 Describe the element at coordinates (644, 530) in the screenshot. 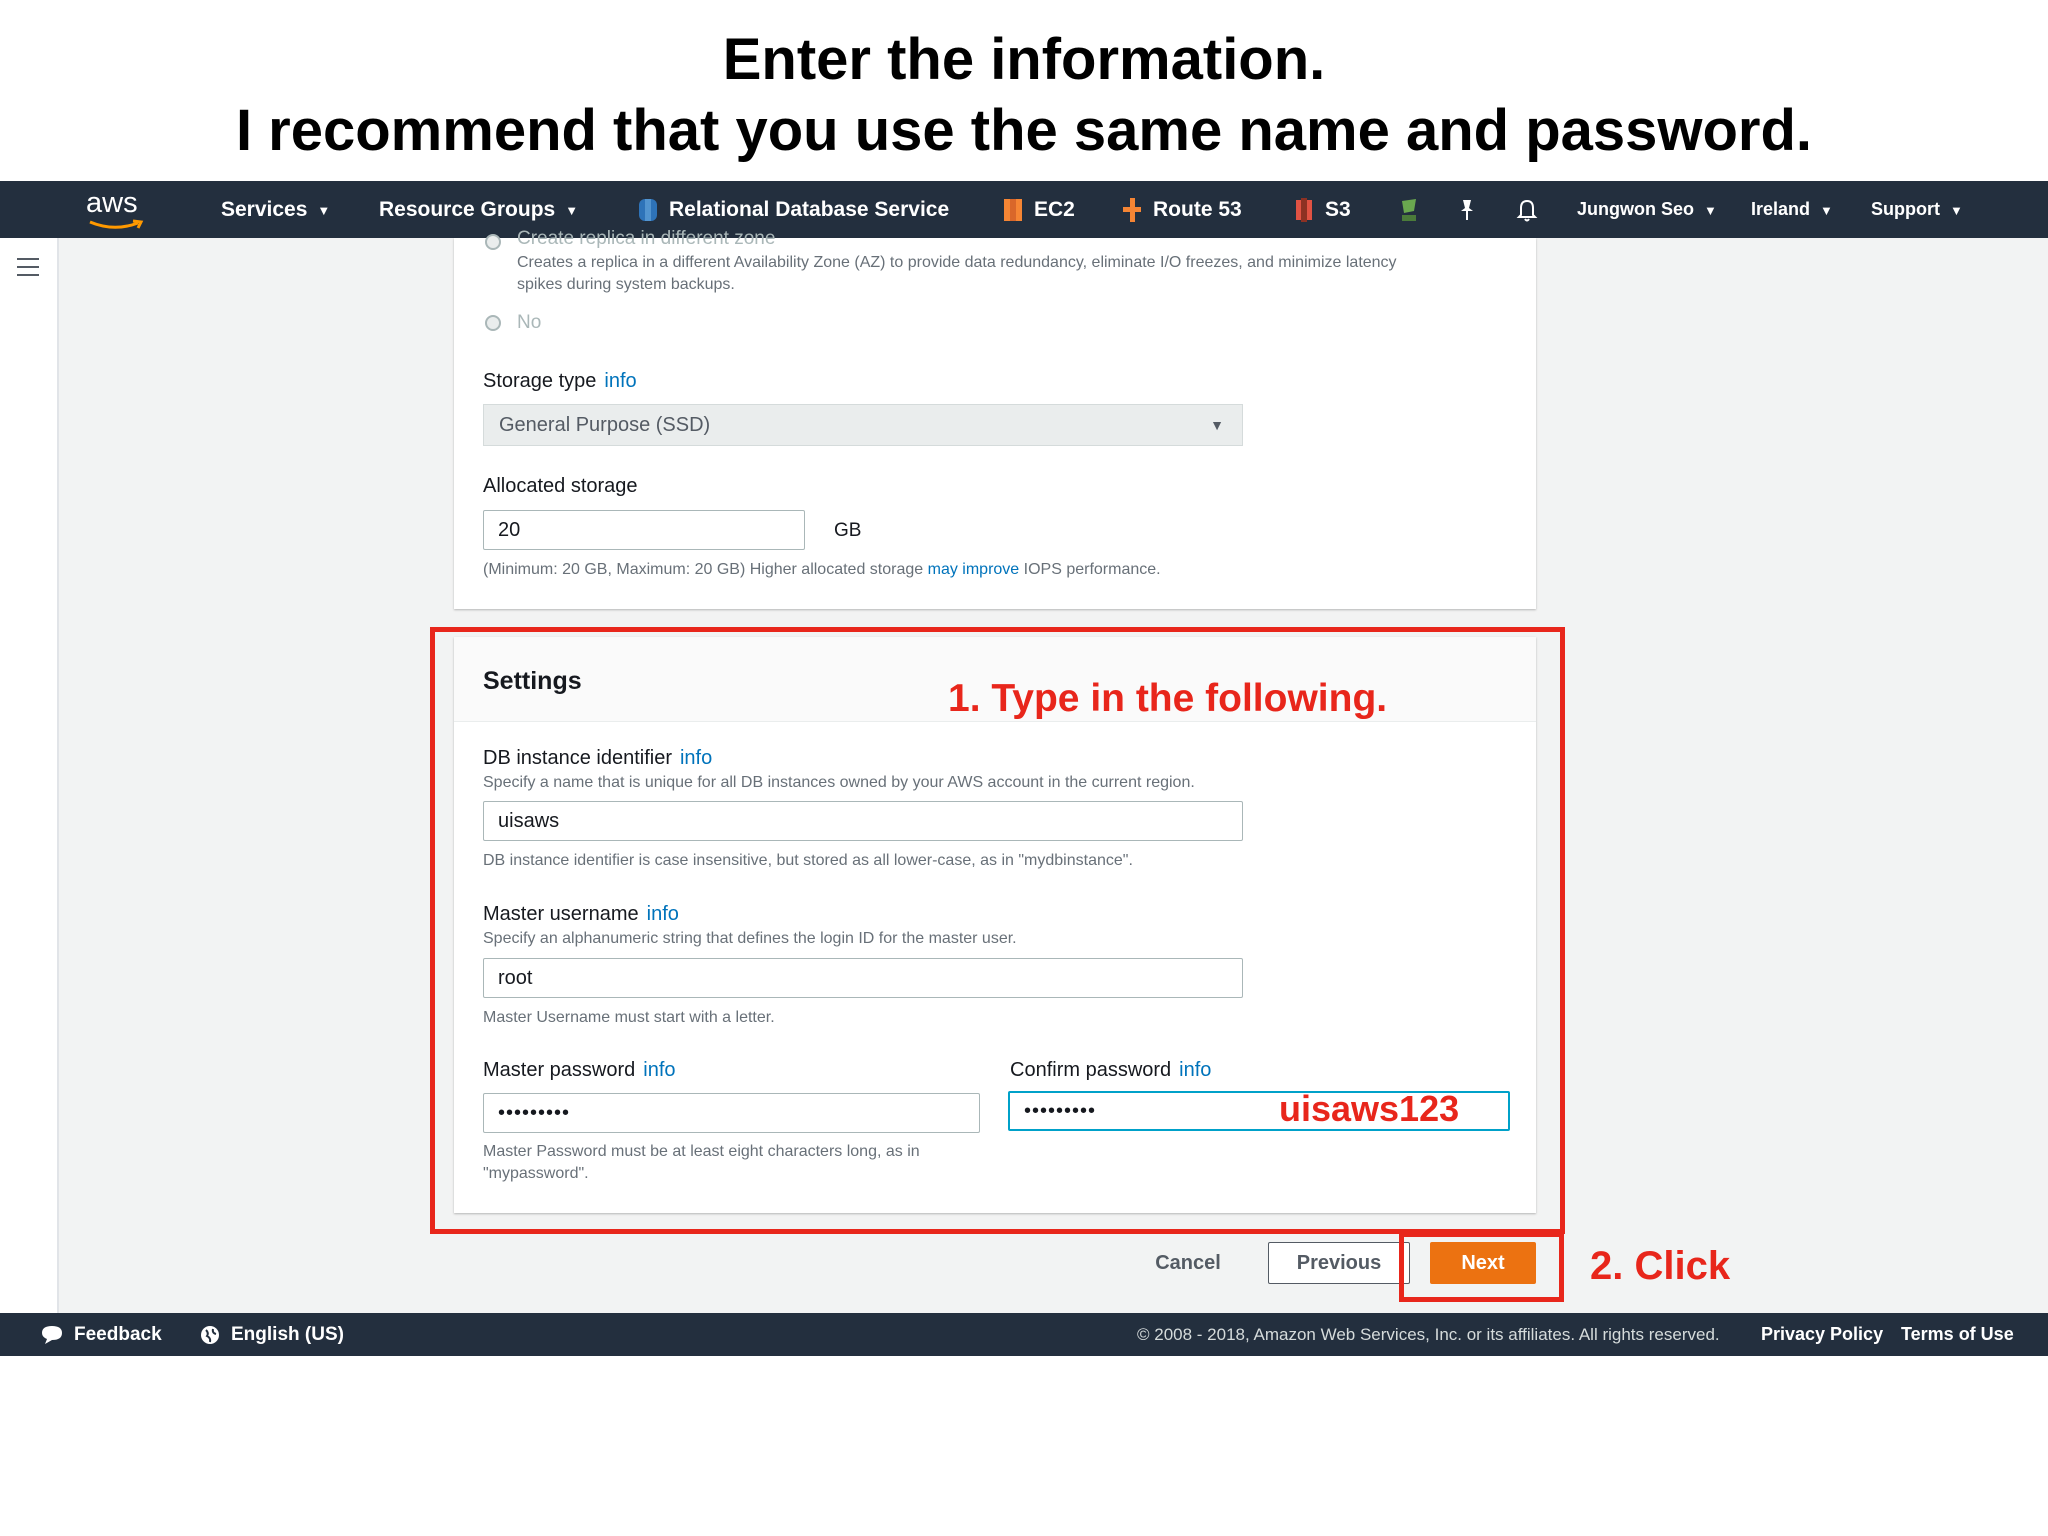

I see `allocated-storage-input: 20` at that location.